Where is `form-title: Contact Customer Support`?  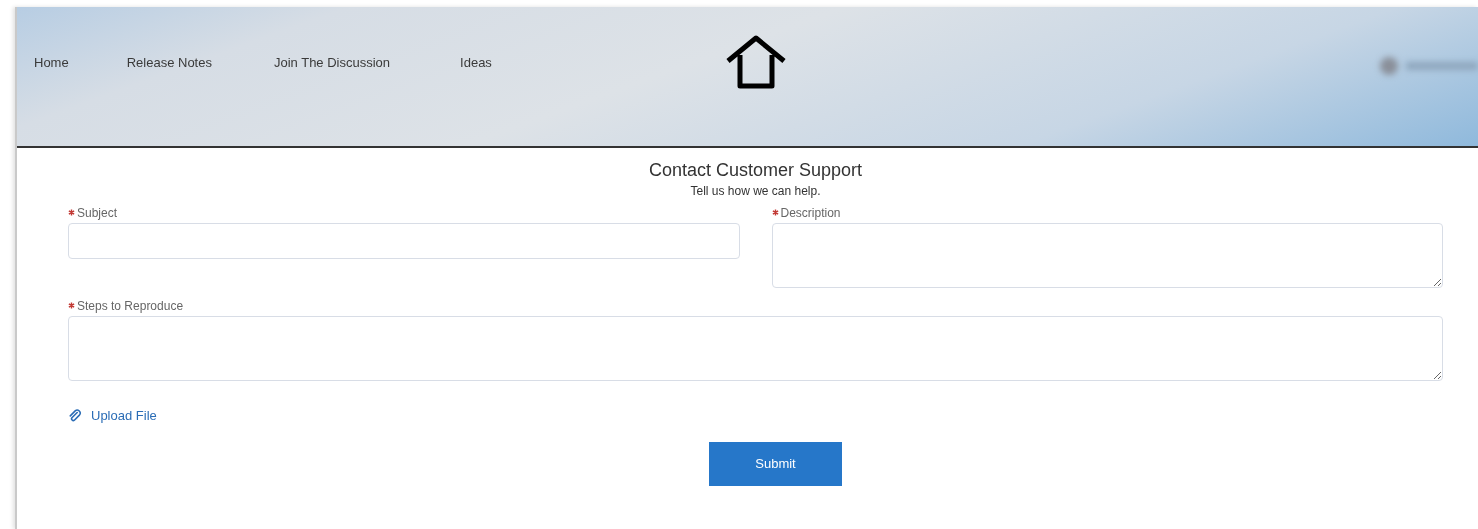 form-title: Contact Customer Support is located at coordinates (755, 170).